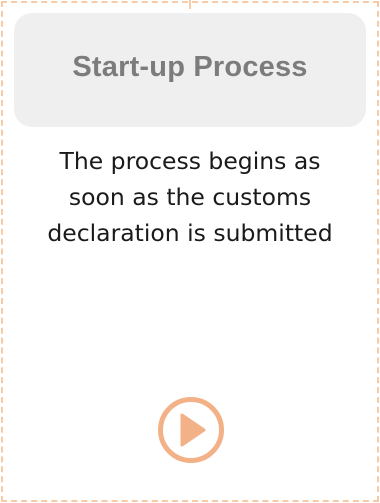 This screenshot has height=503, width=380. Describe the element at coordinates (190, 66) in the screenshot. I see `card-title: Start-up Process` at that location.